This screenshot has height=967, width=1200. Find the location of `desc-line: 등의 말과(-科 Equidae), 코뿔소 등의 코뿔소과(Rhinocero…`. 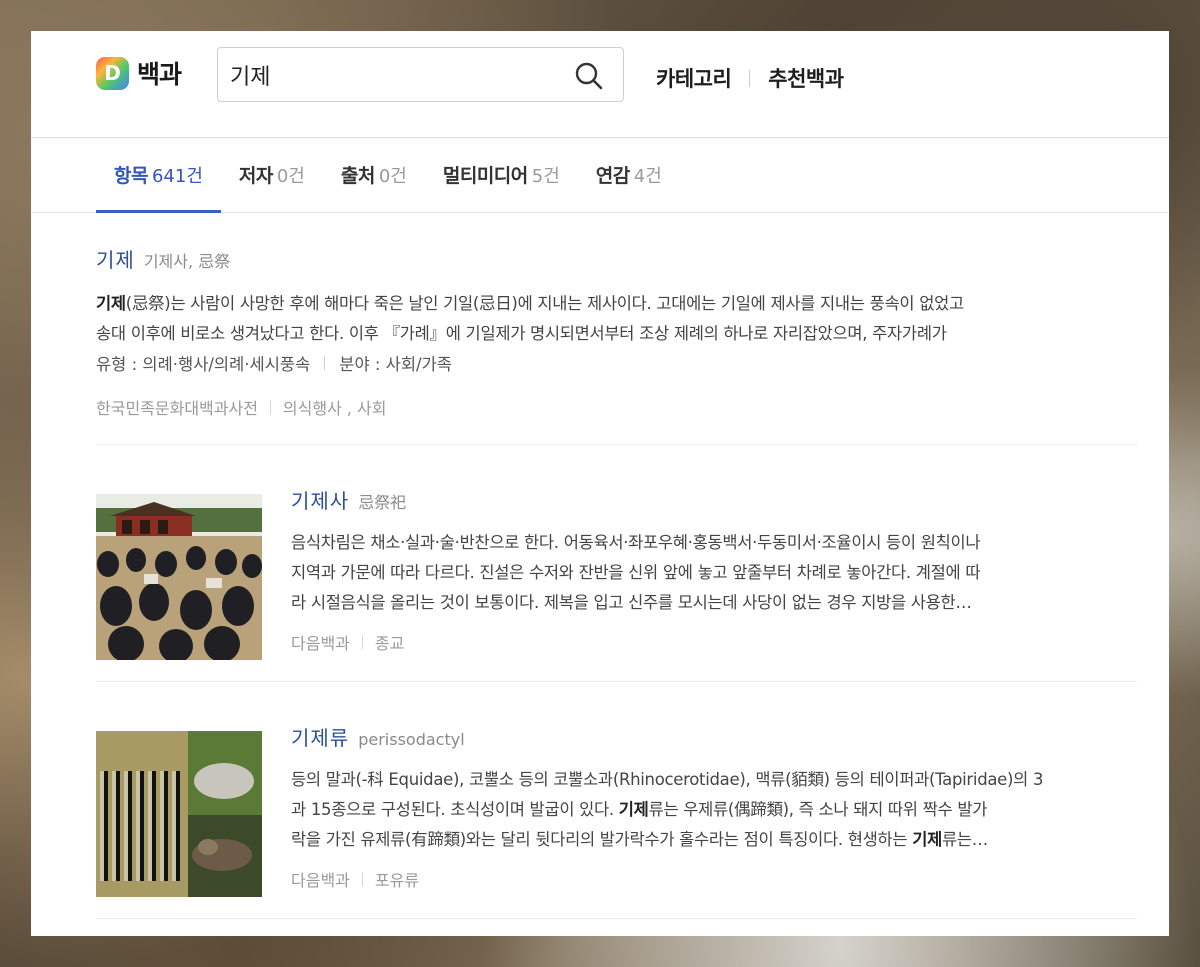

desc-line: 등의 말과(-科 Equidae), 코뿔소 등의 코뿔소과(Rhinocero… is located at coordinates (667, 779).